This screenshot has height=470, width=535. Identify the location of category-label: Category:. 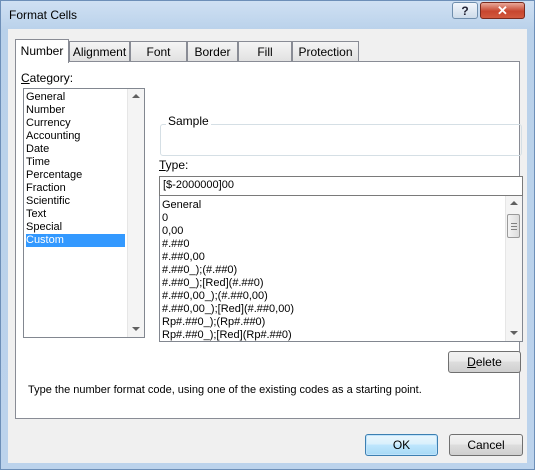
(47, 78).